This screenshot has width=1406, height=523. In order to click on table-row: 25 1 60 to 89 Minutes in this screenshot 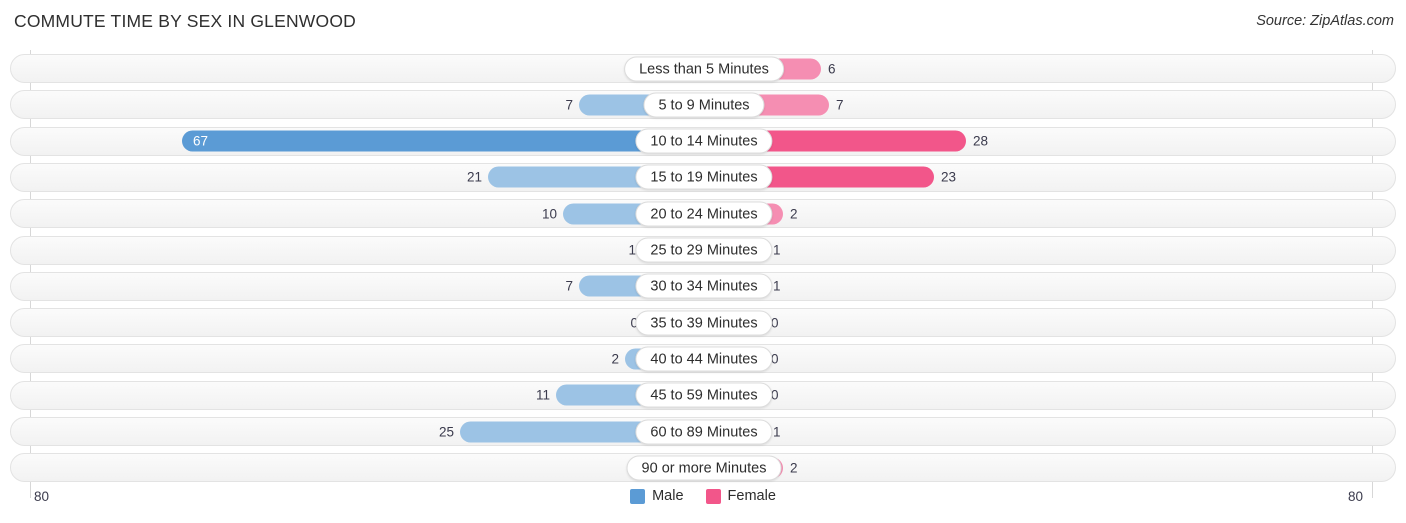, I will do `click(703, 431)`.